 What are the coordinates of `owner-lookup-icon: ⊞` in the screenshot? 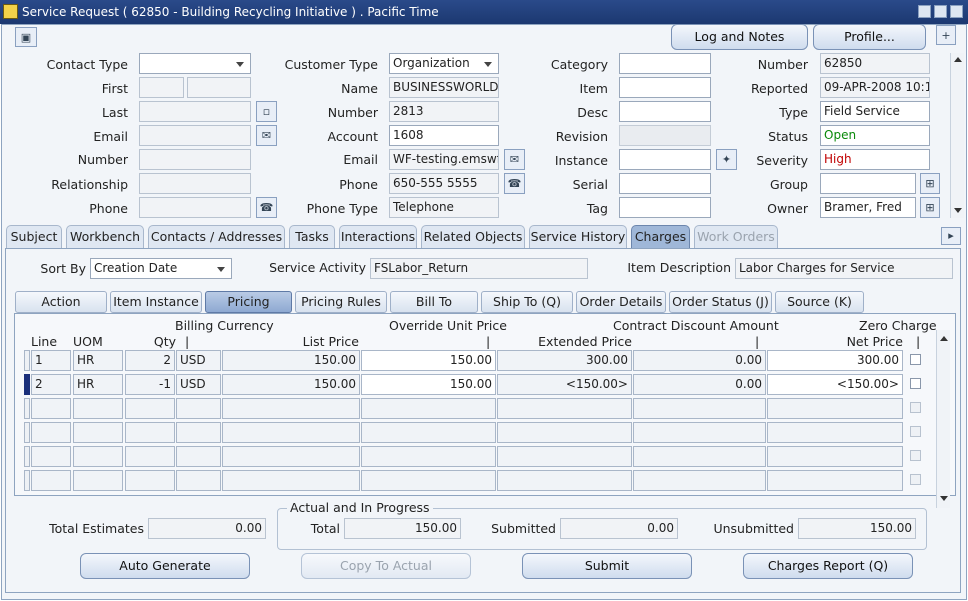 It's located at (930, 207).